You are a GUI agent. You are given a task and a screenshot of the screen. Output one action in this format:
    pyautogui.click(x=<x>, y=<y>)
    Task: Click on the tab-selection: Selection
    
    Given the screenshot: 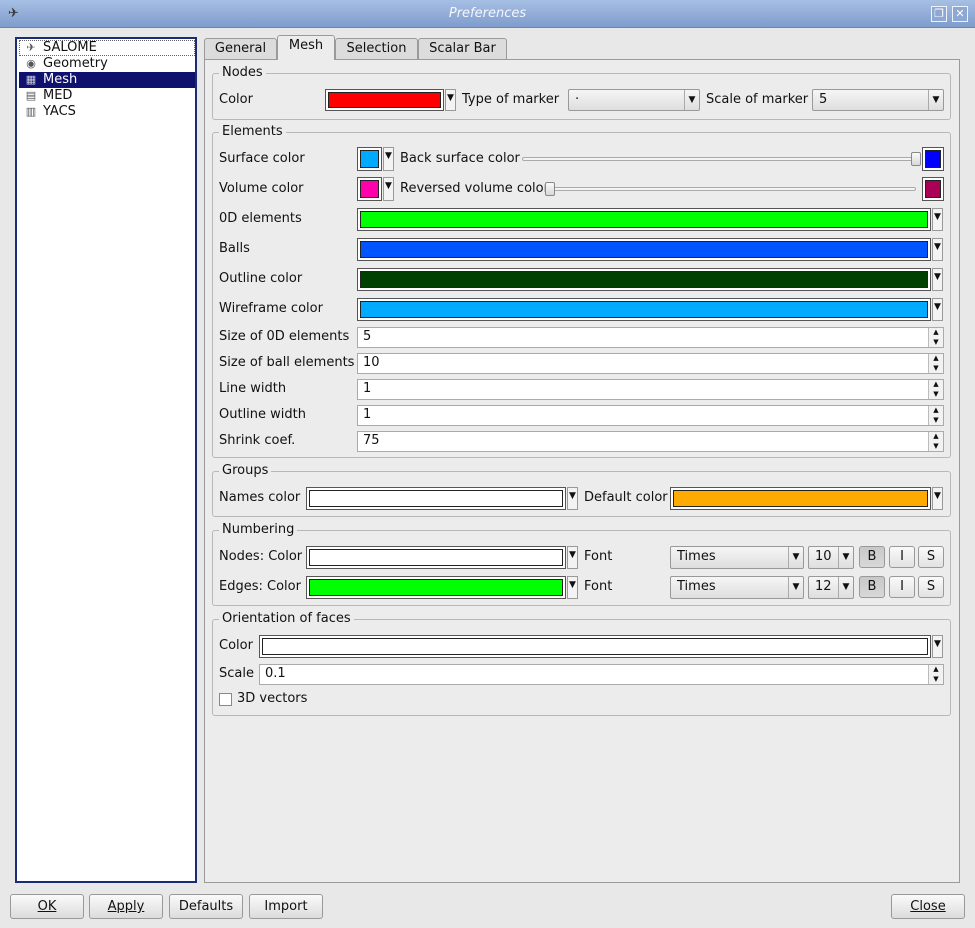 What is the action you would take?
    pyautogui.click(x=376, y=48)
    